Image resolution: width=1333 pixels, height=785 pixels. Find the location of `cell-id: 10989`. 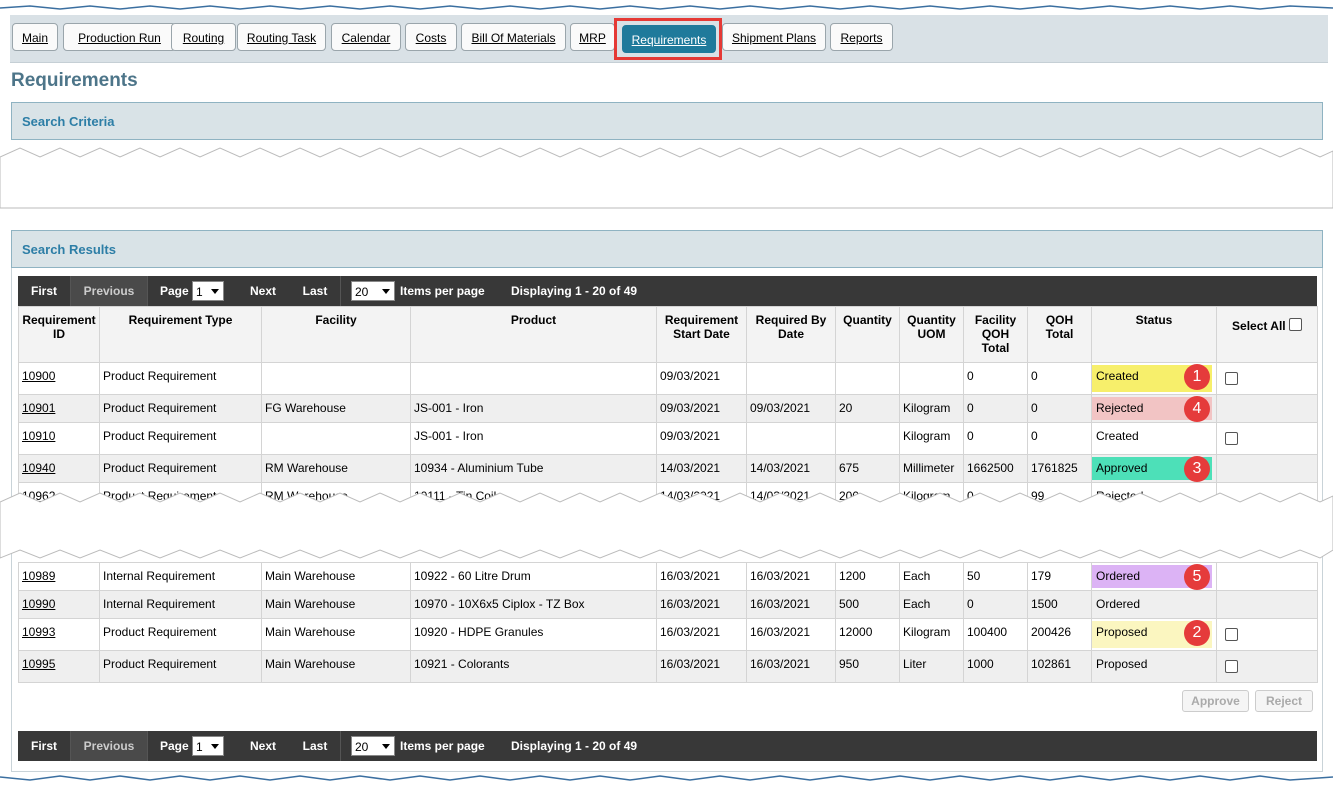

cell-id: 10989 is located at coordinates (59, 576).